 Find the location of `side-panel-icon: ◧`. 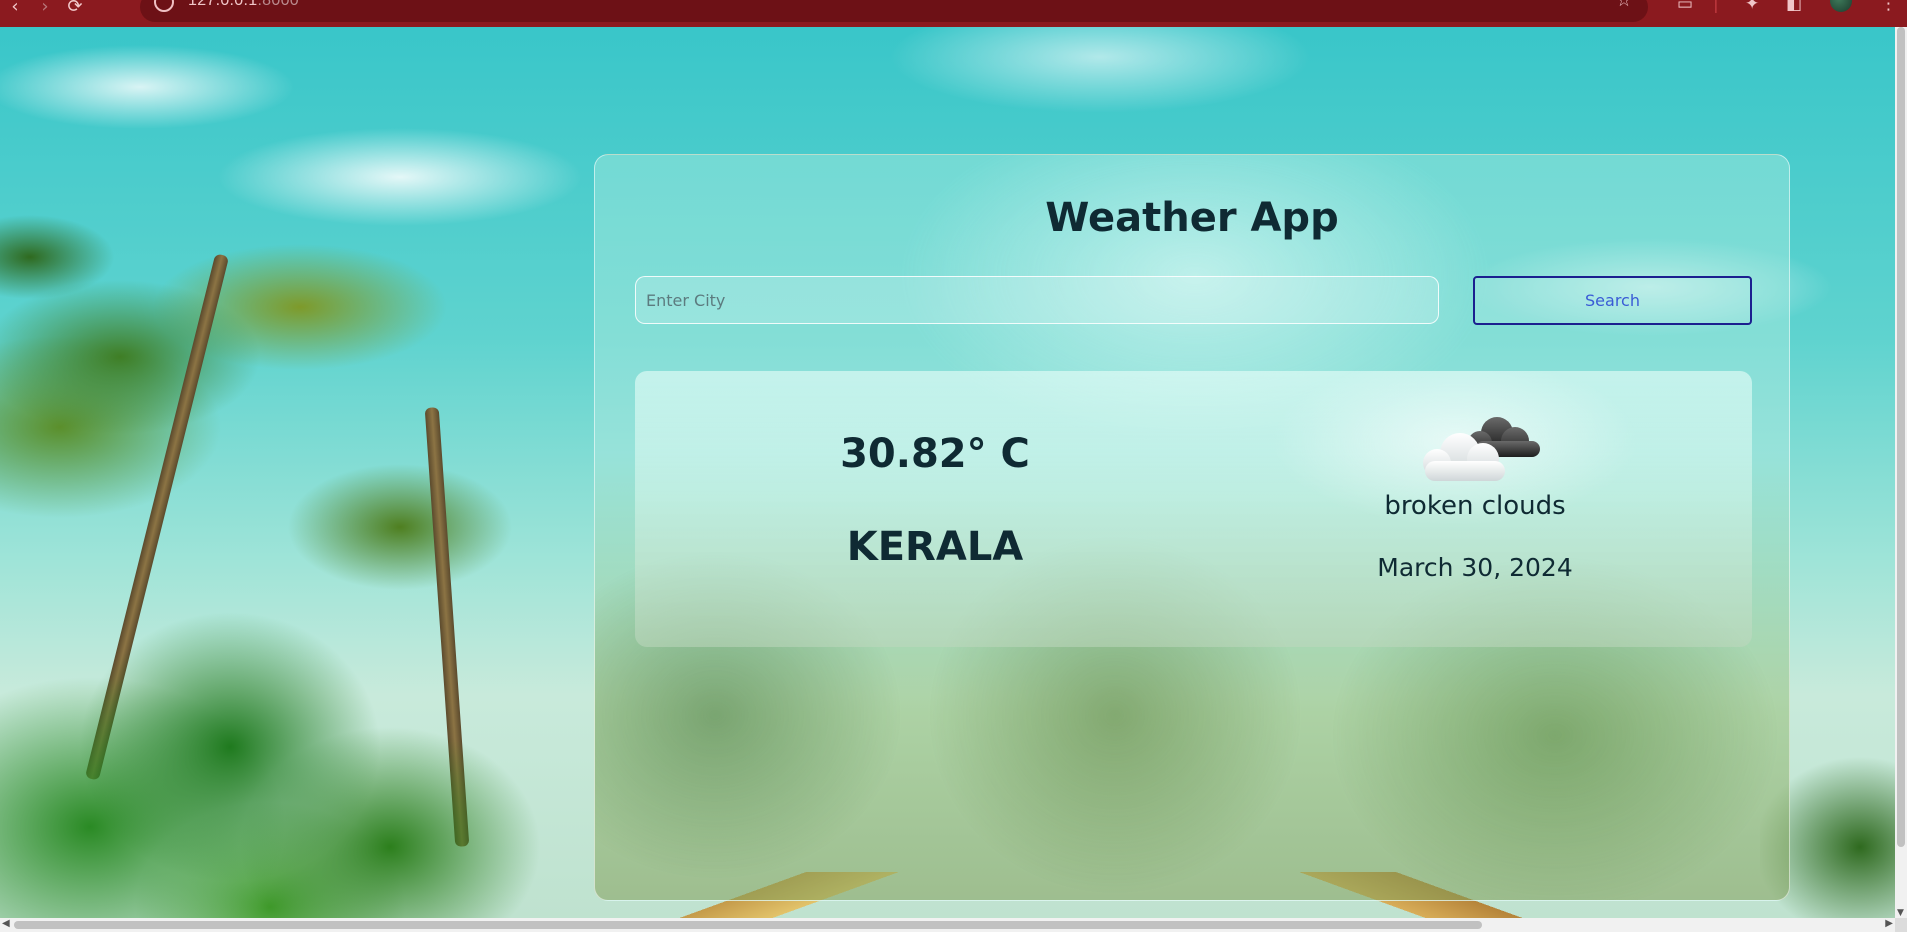

side-panel-icon: ◧ is located at coordinates (1794, 7).